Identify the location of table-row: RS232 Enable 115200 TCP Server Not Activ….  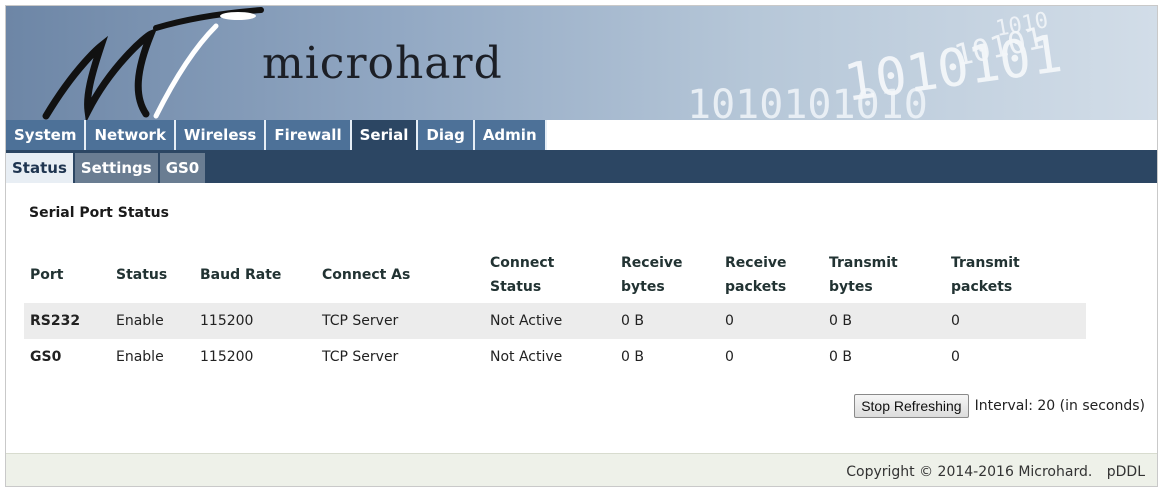
(555, 321).